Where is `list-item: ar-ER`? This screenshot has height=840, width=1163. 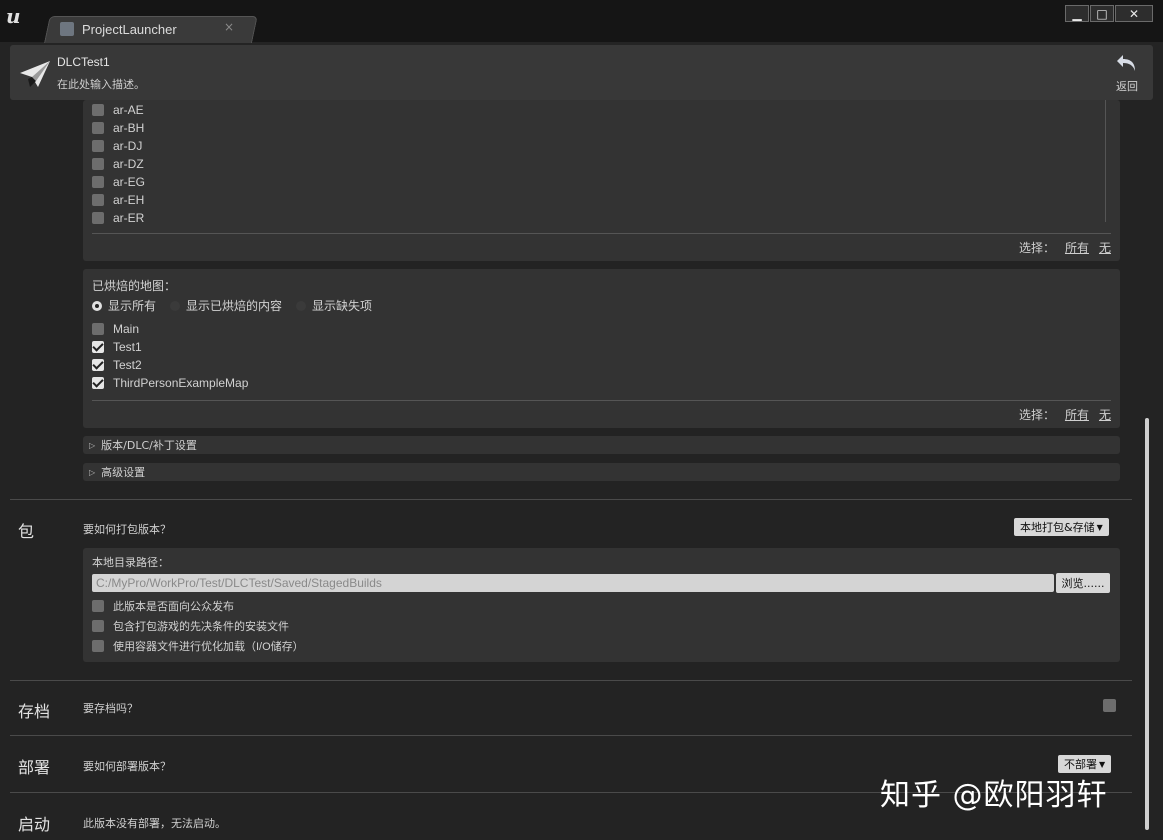
list-item: ar-ER is located at coordinates (118, 218).